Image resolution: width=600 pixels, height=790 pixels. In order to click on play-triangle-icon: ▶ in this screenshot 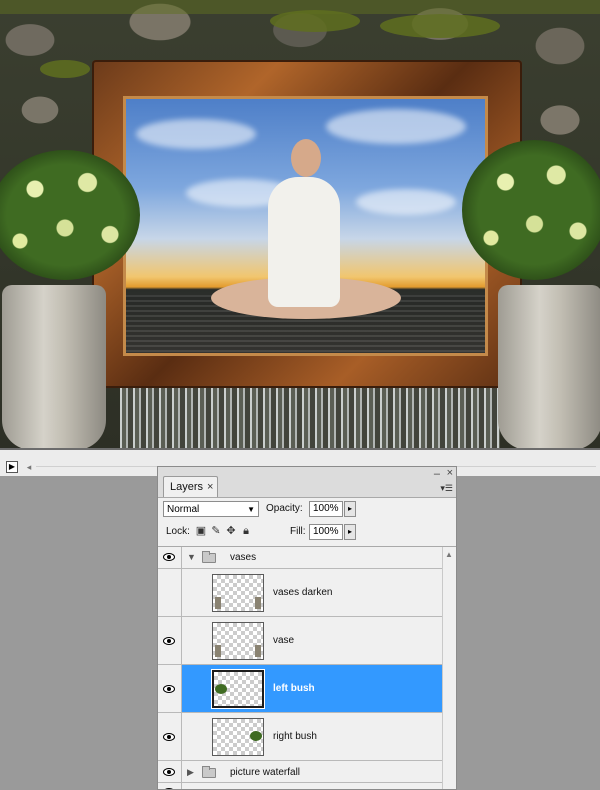, I will do `click(12, 467)`.